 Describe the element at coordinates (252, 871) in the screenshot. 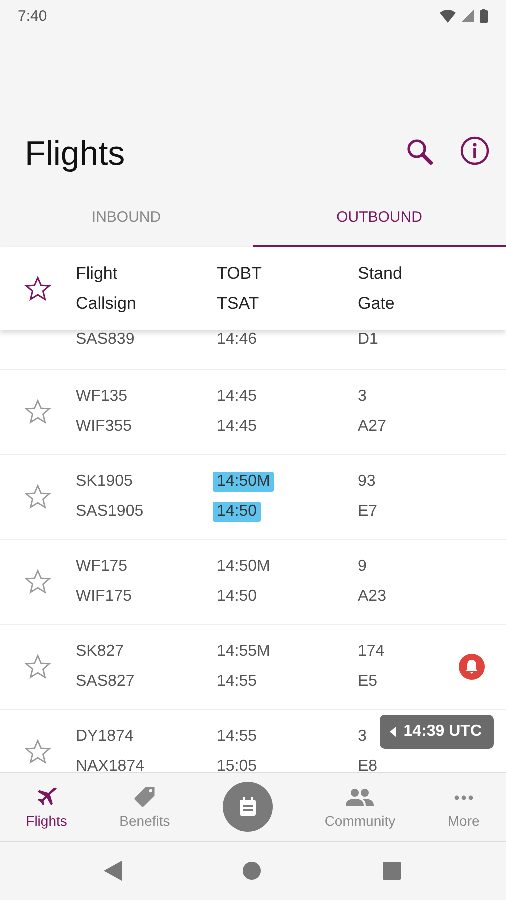

I see `home-icon` at that location.